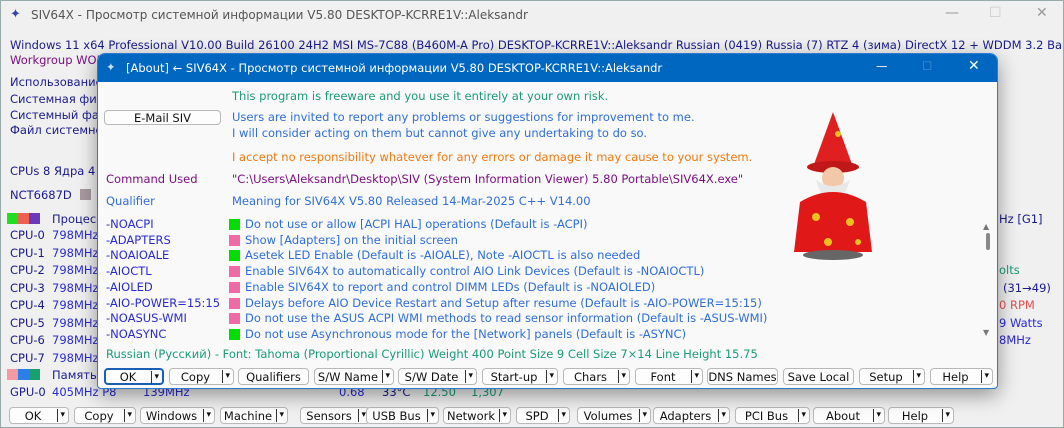 The image size is (1064, 428). I want to click on scroll-up-icon: ▲, so click(986, 226).